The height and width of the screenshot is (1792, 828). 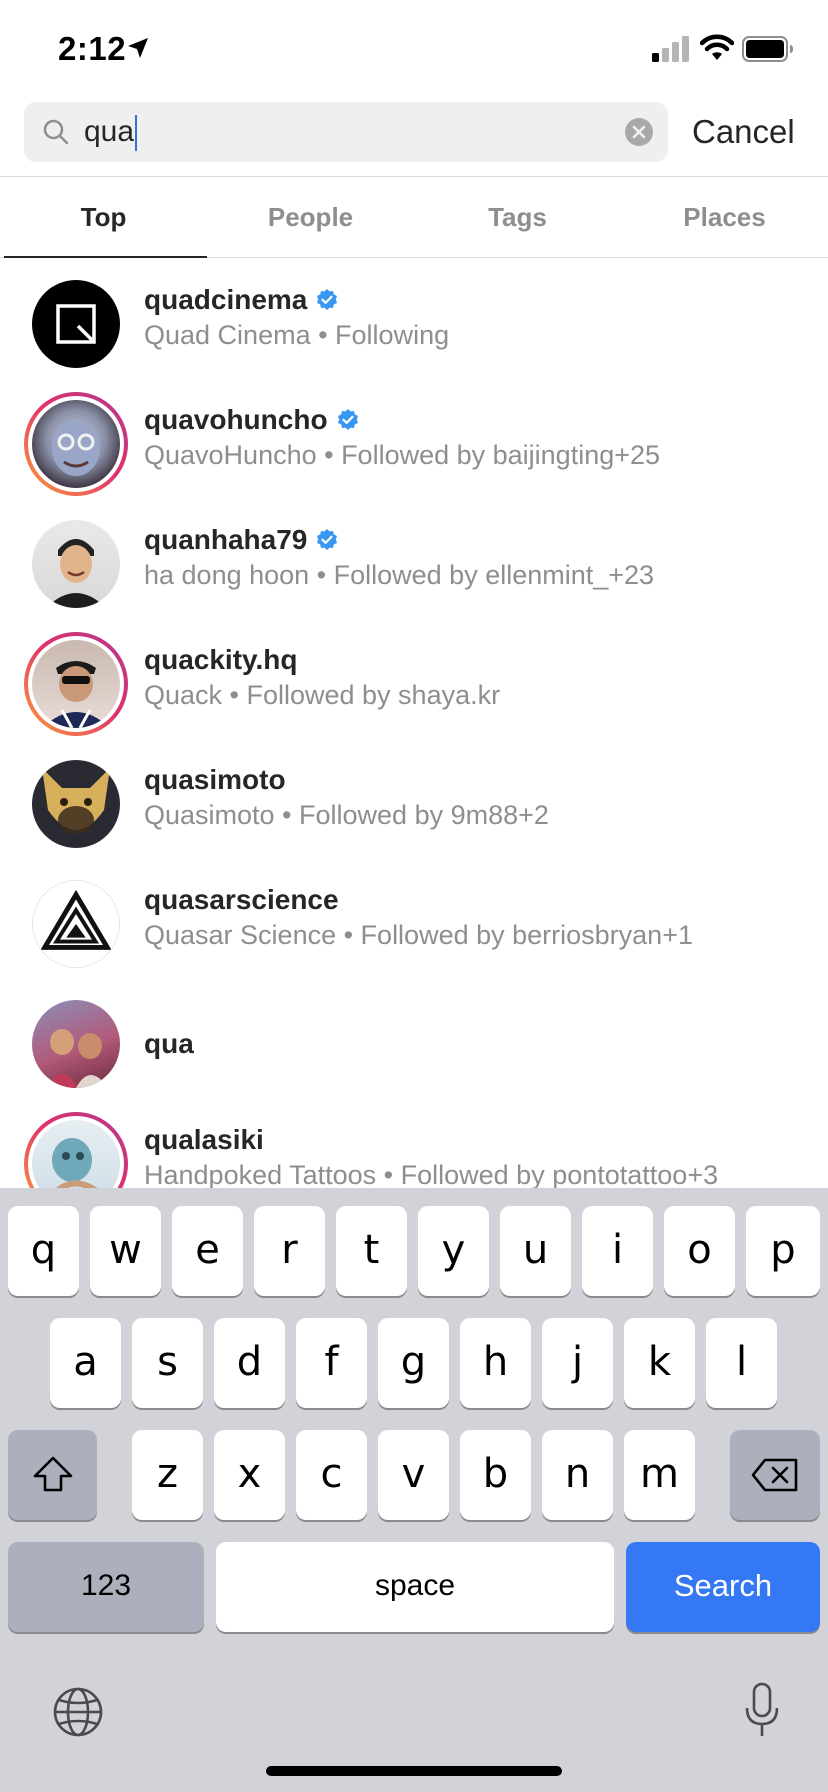 What do you see at coordinates (221, 659) in the screenshot?
I see `username: quackity.hq` at bounding box center [221, 659].